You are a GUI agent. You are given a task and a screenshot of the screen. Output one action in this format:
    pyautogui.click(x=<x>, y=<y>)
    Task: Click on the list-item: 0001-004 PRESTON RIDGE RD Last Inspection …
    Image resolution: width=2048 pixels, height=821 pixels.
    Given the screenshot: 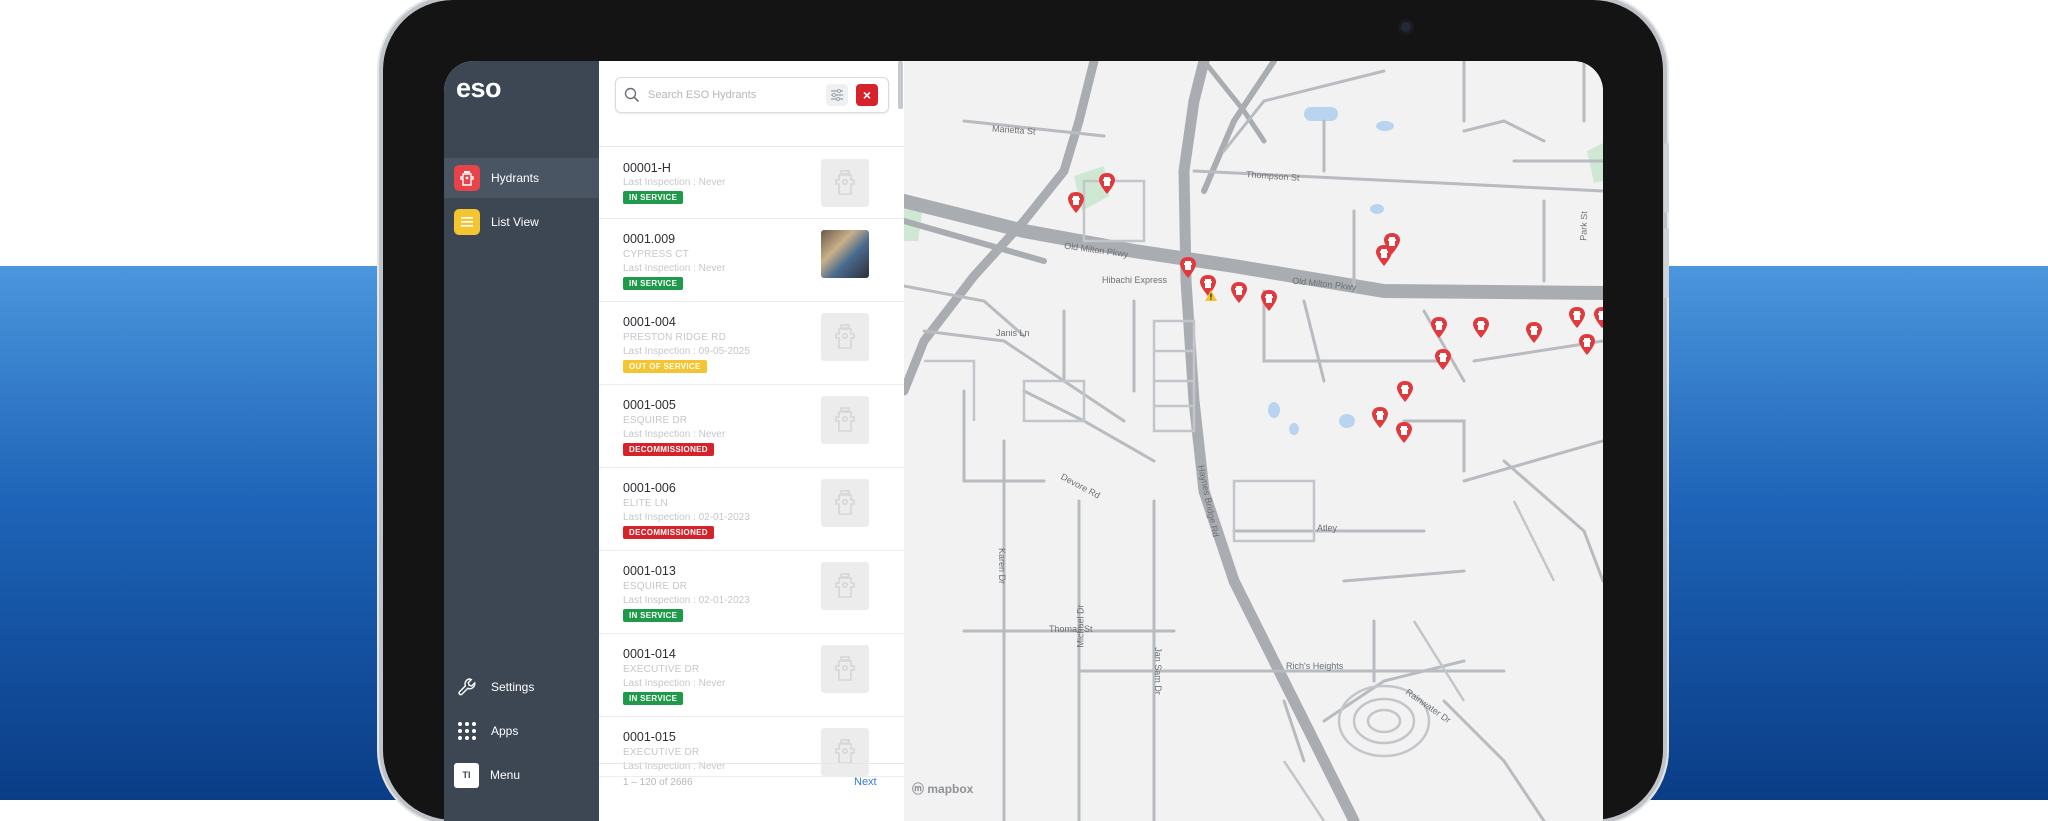 What is the action you would take?
    pyautogui.click(x=751, y=343)
    